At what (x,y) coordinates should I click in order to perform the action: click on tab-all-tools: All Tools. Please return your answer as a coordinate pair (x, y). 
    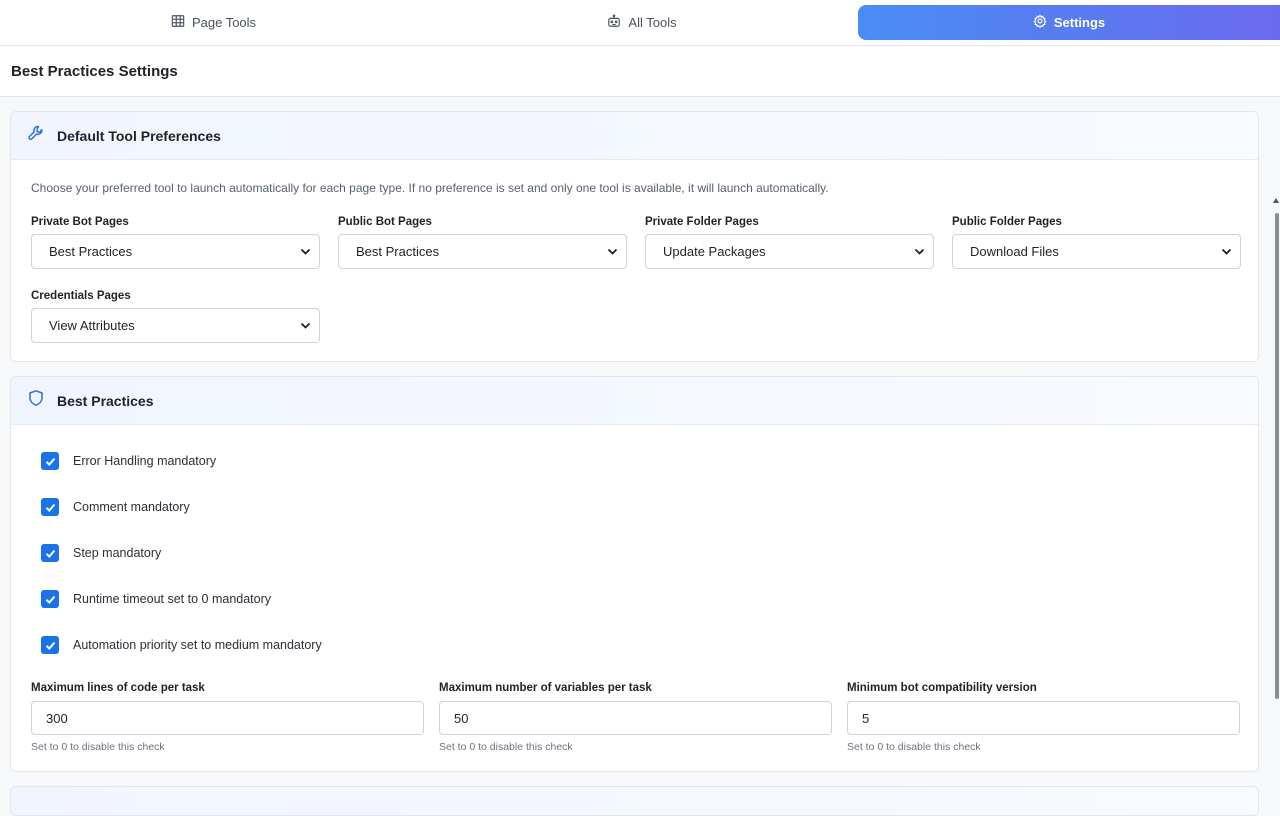
    Looking at the image, I should click on (642, 22).